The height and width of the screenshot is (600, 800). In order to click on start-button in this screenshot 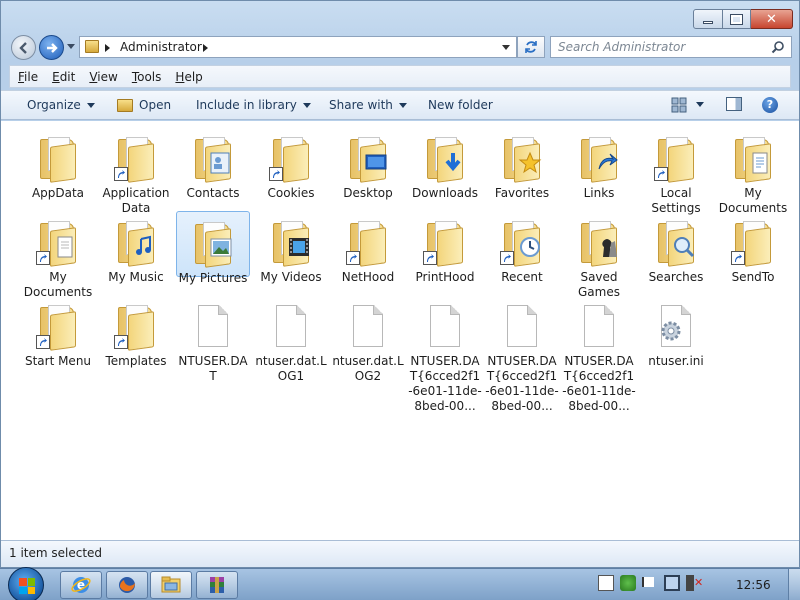, I will do `click(26, 583)`.